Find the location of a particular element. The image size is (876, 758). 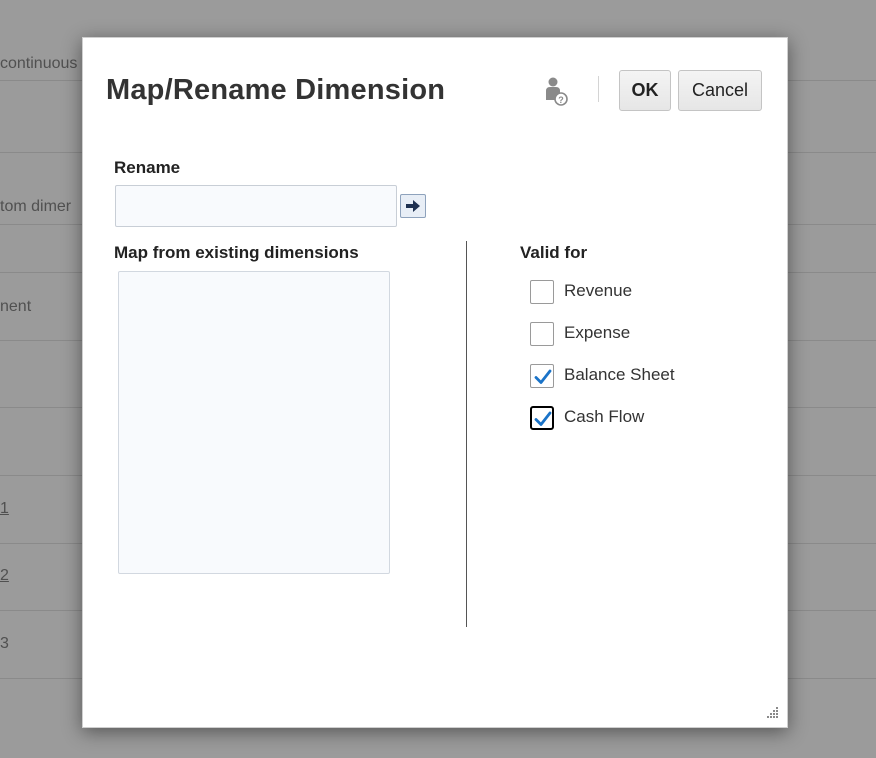

rename-label: Rename is located at coordinates (147, 167).